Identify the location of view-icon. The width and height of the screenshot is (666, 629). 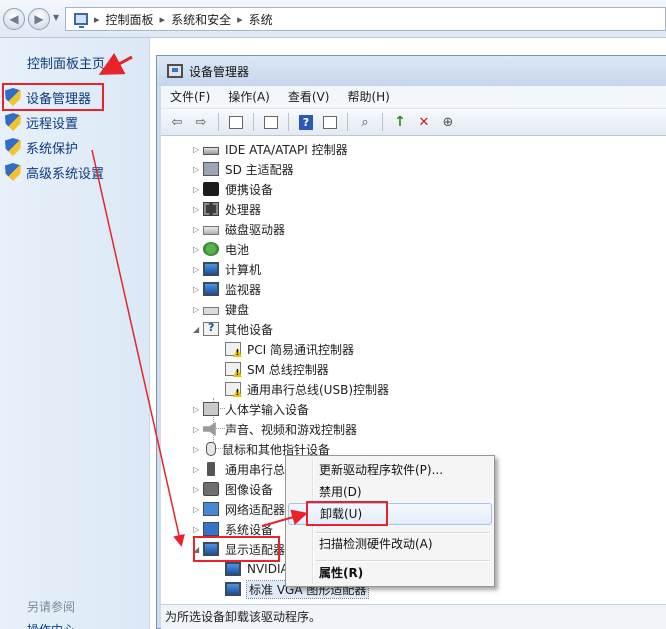
(330, 122).